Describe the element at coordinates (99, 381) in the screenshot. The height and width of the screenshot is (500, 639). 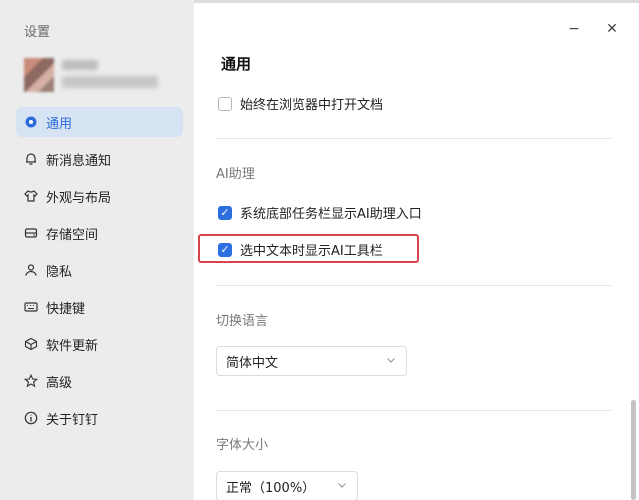
I see `sidebar-item-advanced: 高级` at that location.